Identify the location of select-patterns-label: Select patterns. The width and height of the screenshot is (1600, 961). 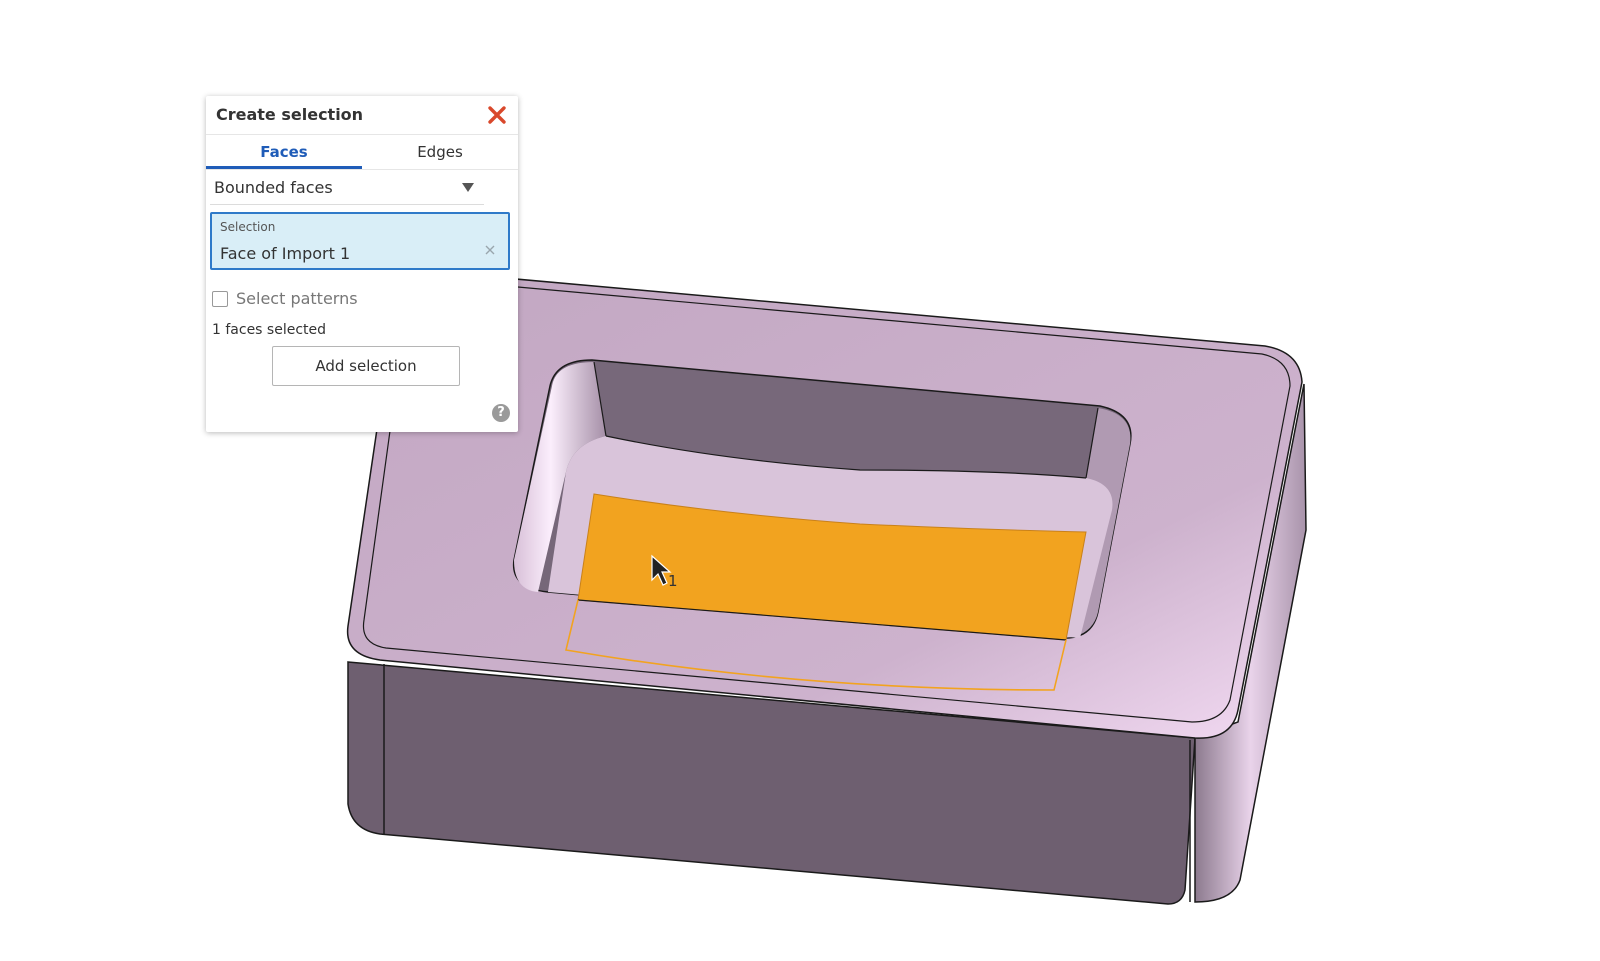
(297, 298).